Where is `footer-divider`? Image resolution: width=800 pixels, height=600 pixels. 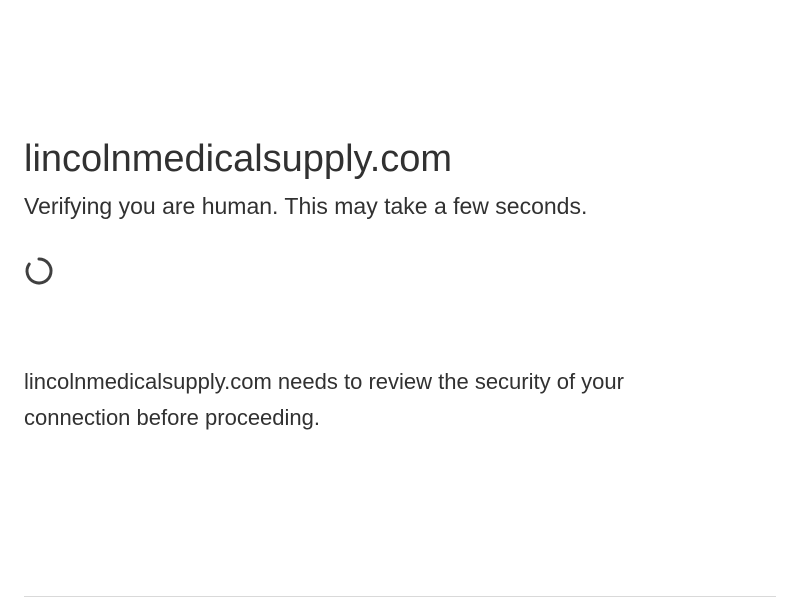
footer-divider is located at coordinates (400, 596).